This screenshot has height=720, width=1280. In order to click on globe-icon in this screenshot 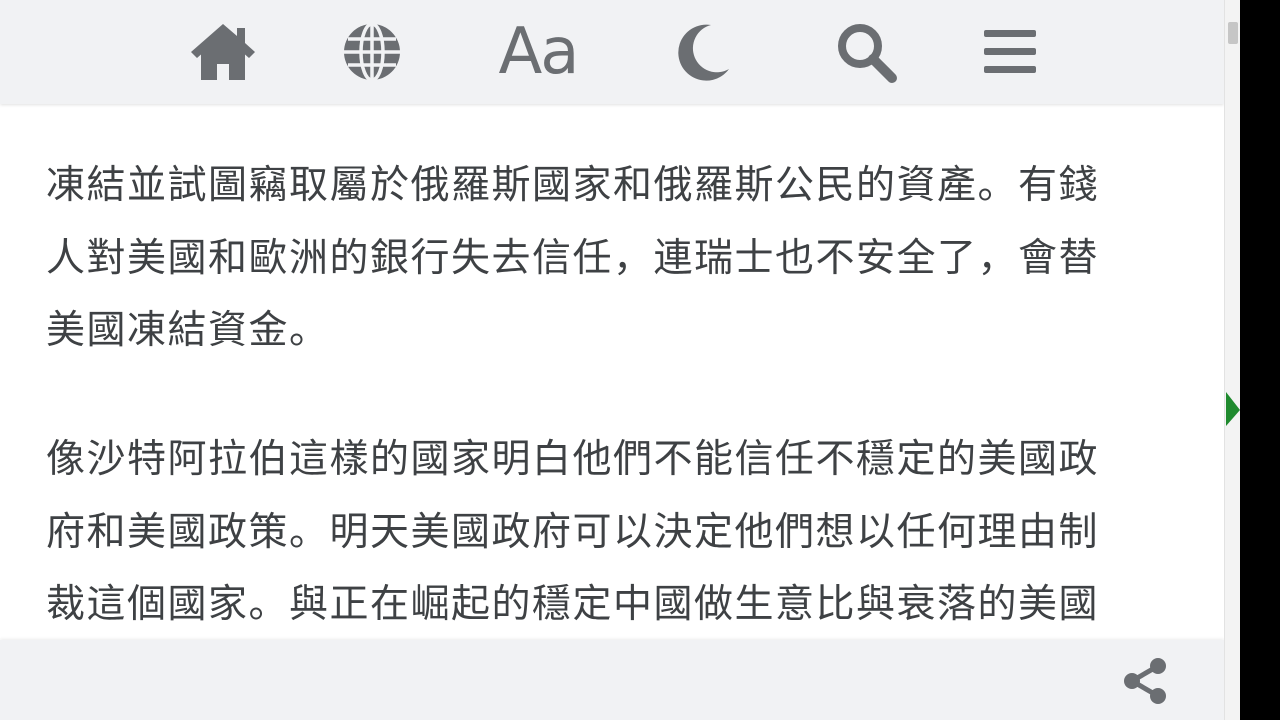, I will do `click(372, 52)`.